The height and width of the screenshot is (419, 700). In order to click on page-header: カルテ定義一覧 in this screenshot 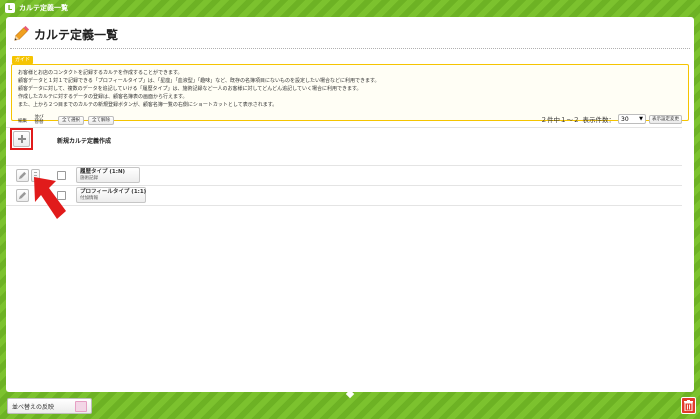, I will do `click(65, 34)`.